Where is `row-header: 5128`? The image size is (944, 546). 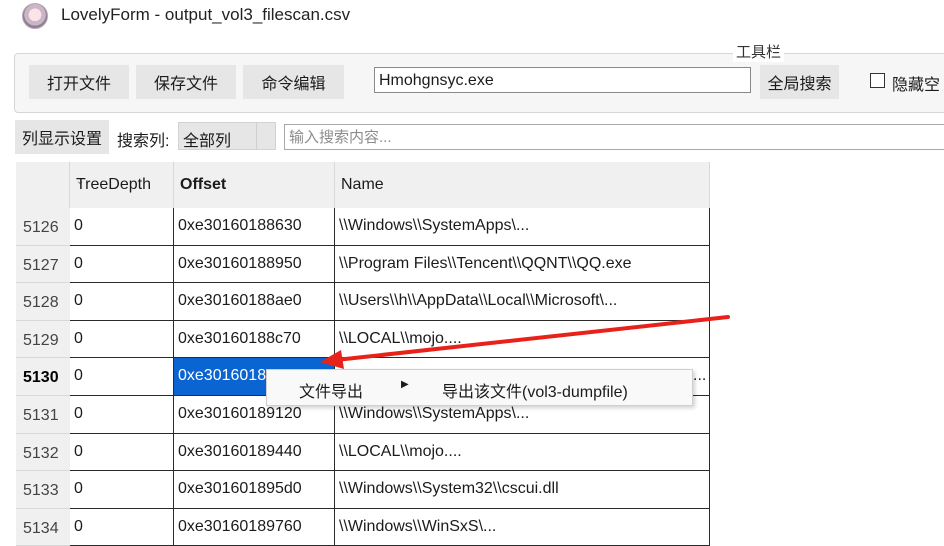 row-header: 5128 is located at coordinates (43, 302).